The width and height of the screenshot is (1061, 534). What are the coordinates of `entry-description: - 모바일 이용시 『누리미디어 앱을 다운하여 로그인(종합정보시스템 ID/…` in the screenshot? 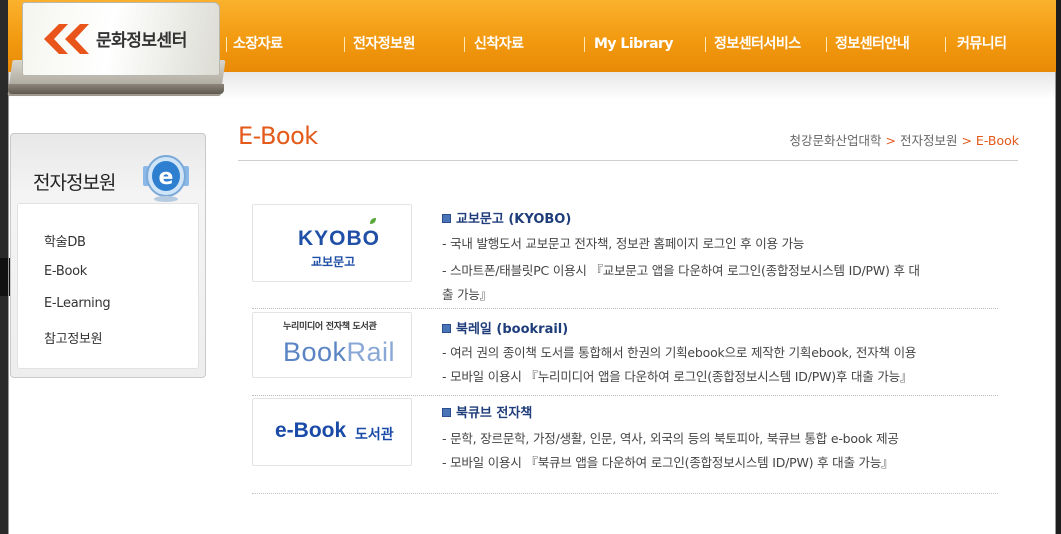 It's located at (677, 376).